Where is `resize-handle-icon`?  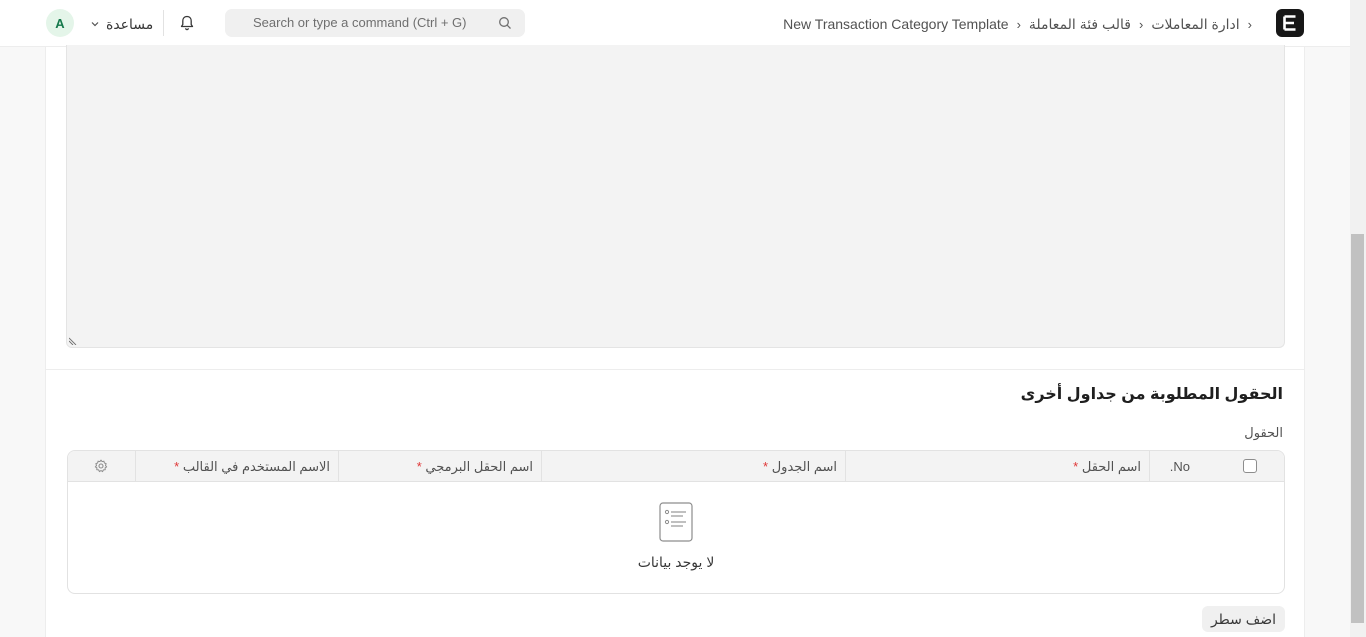
resize-handle-icon is located at coordinates (73, 341).